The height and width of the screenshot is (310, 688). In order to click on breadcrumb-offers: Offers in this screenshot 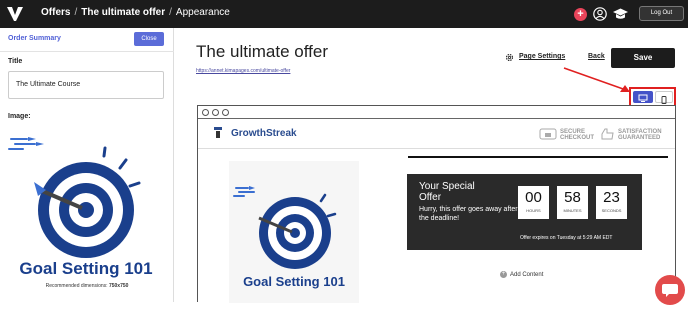, I will do `click(55, 12)`.